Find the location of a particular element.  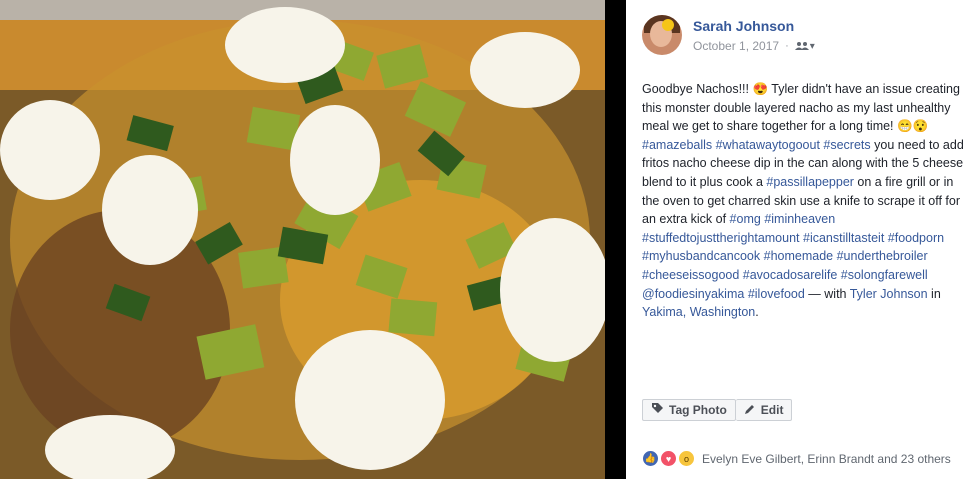

post-link: #amazeballs is located at coordinates (677, 145).